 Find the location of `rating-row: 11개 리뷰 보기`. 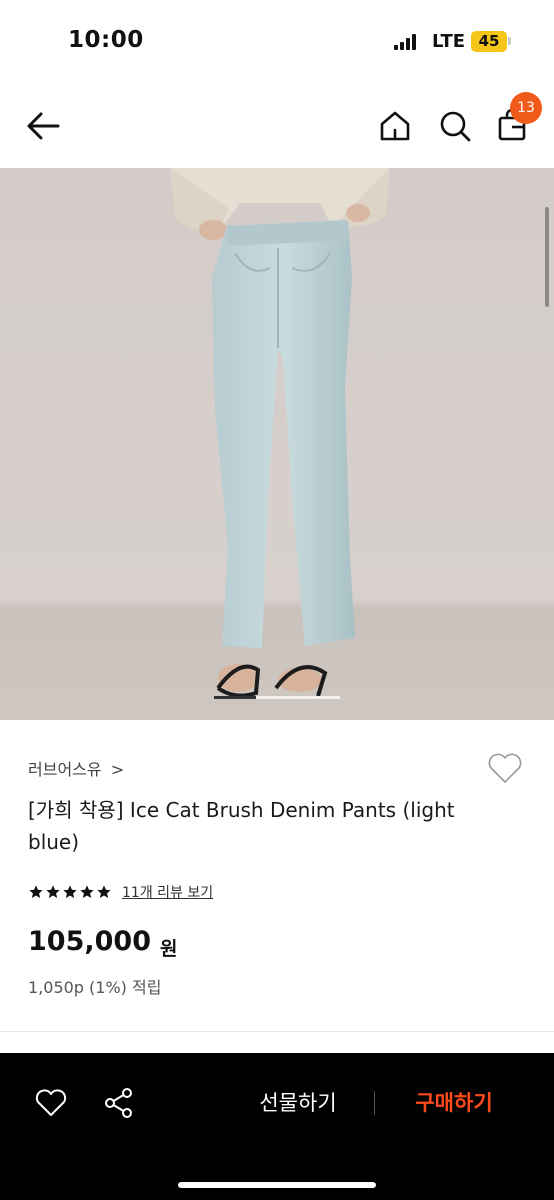

rating-row: 11개 리뷰 보기 is located at coordinates (120, 892).